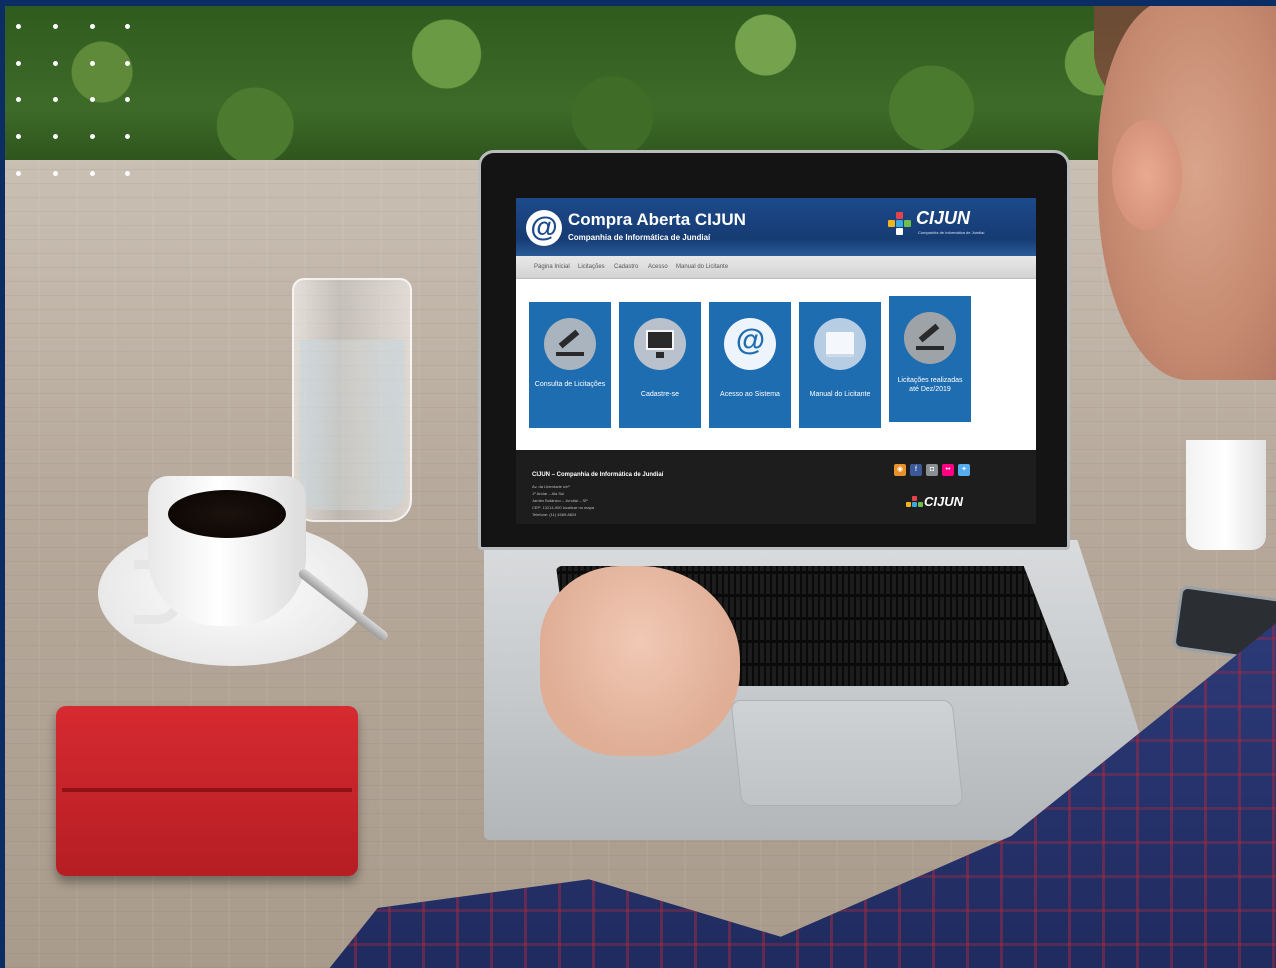 This screenshot has height=968, width=1276. What do you see at coordinates (1226, 495) in the screenshot?
I see `white-mug` at bounding box center [1226, 495].